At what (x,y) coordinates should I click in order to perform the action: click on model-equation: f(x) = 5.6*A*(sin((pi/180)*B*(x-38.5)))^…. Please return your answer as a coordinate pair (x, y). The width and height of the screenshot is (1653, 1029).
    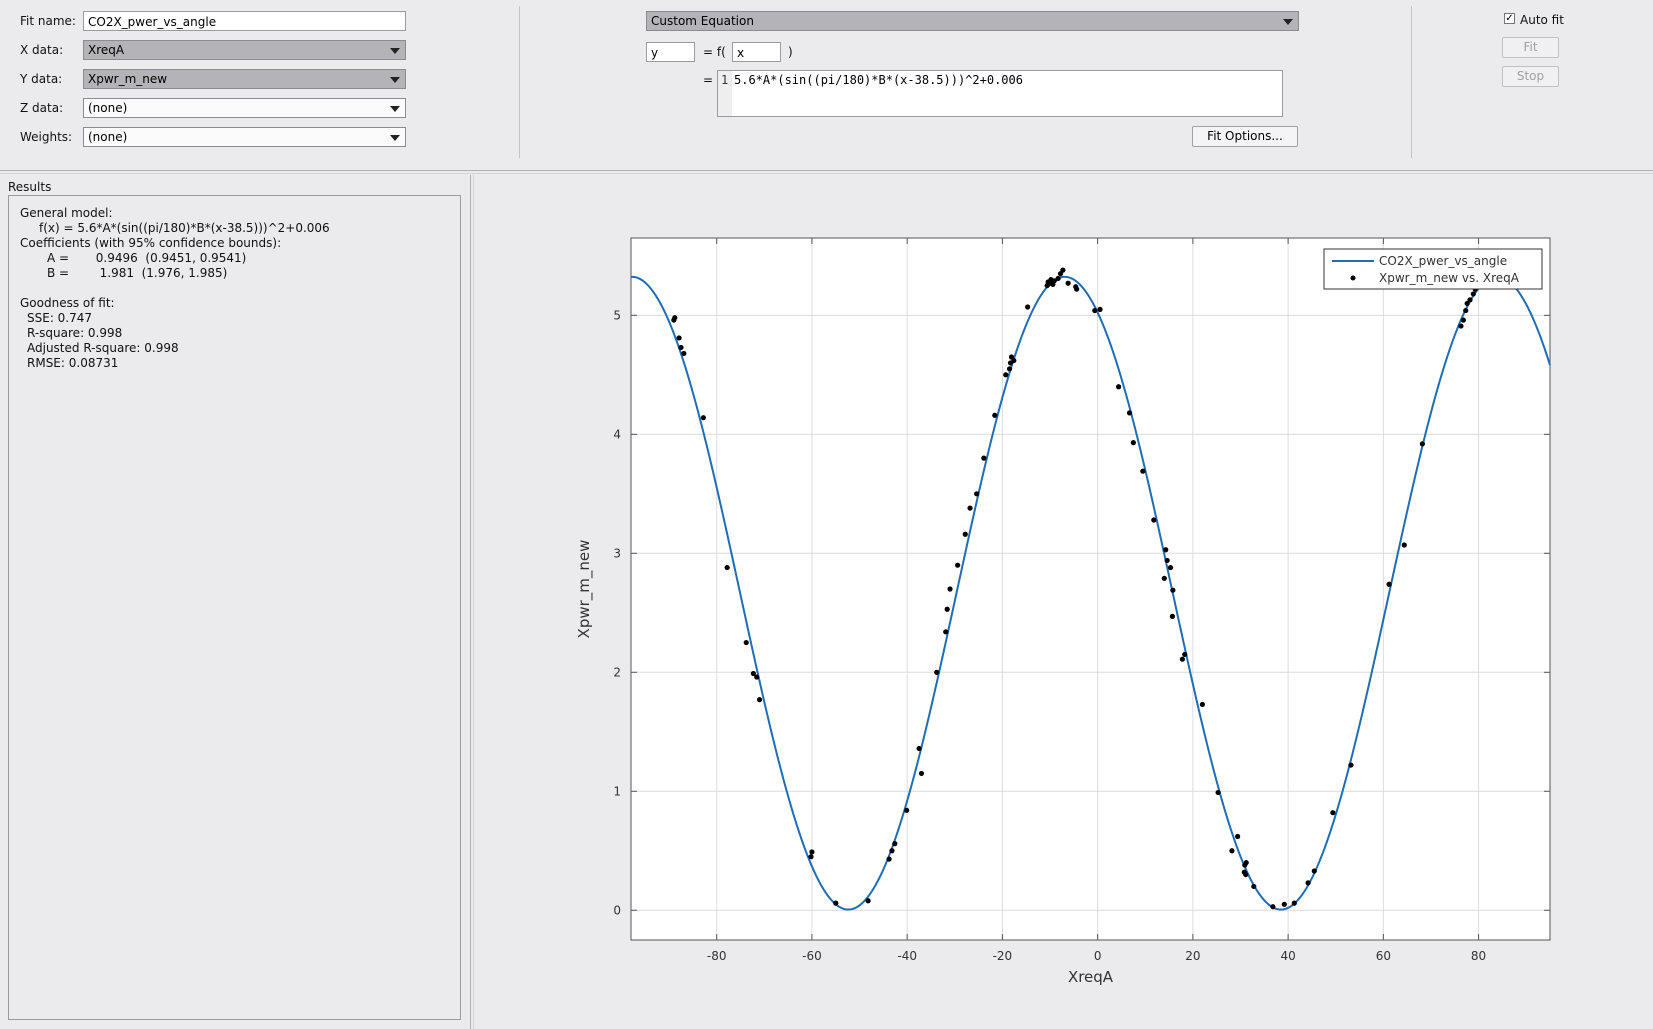
    Looking at the image, I should click on (184, 228).